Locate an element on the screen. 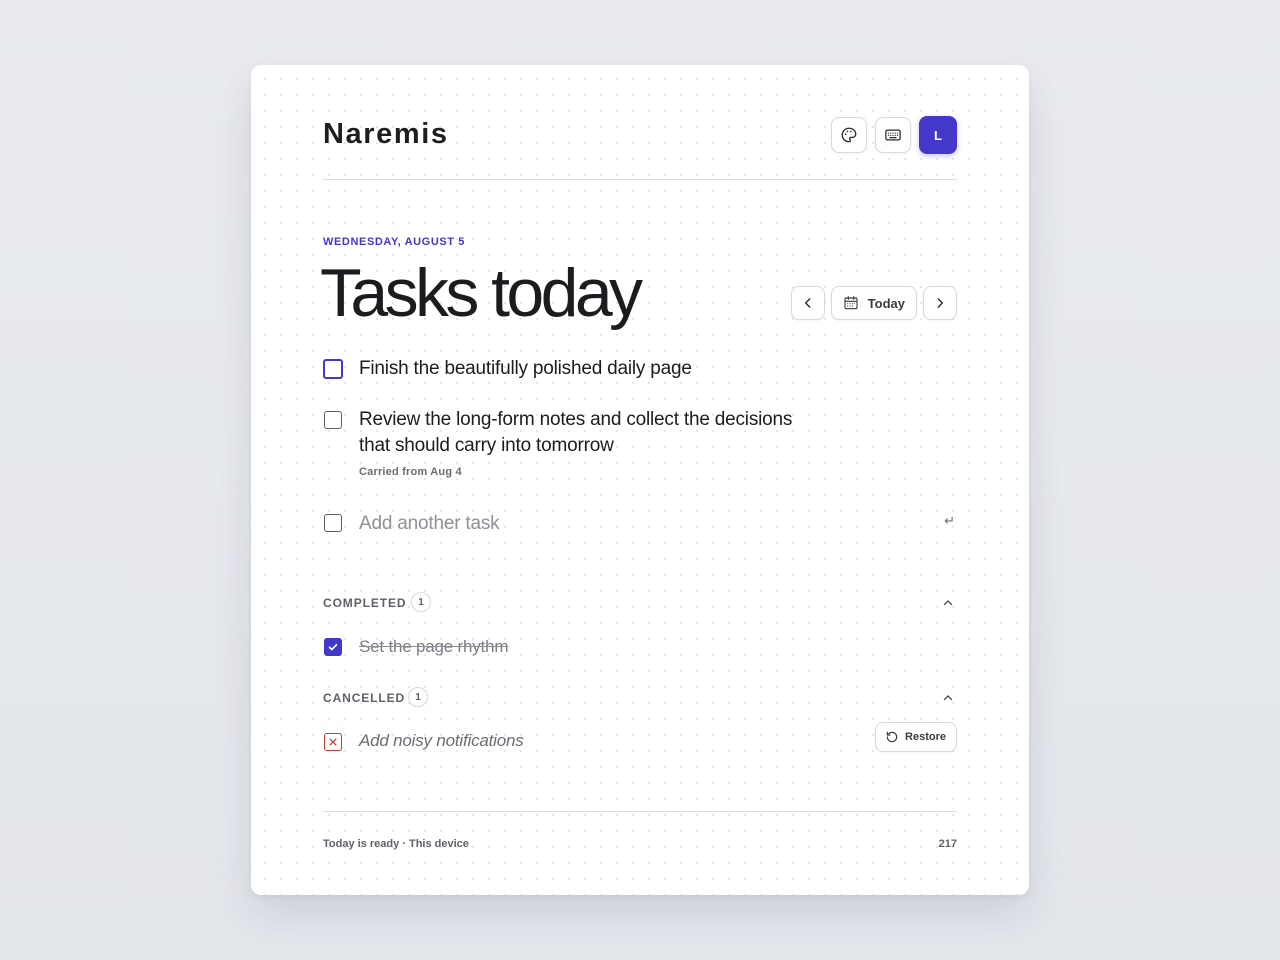 The image size is (1280, 960). cancelled-label: CANCELLED is located at coordinates (364, 698).